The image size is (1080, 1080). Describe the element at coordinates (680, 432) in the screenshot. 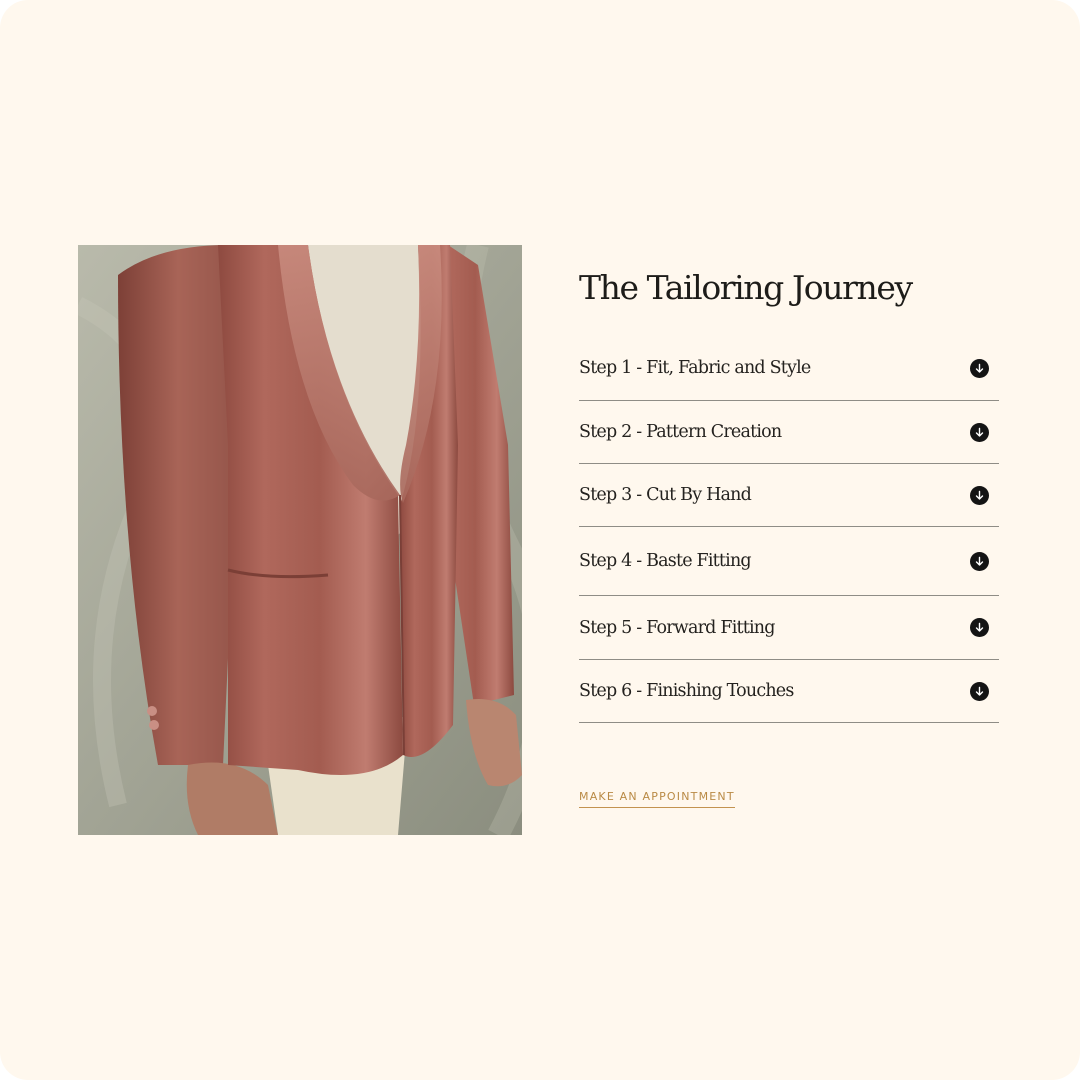

I see `step-label: Step 2 - Pattern Creation` at that location.